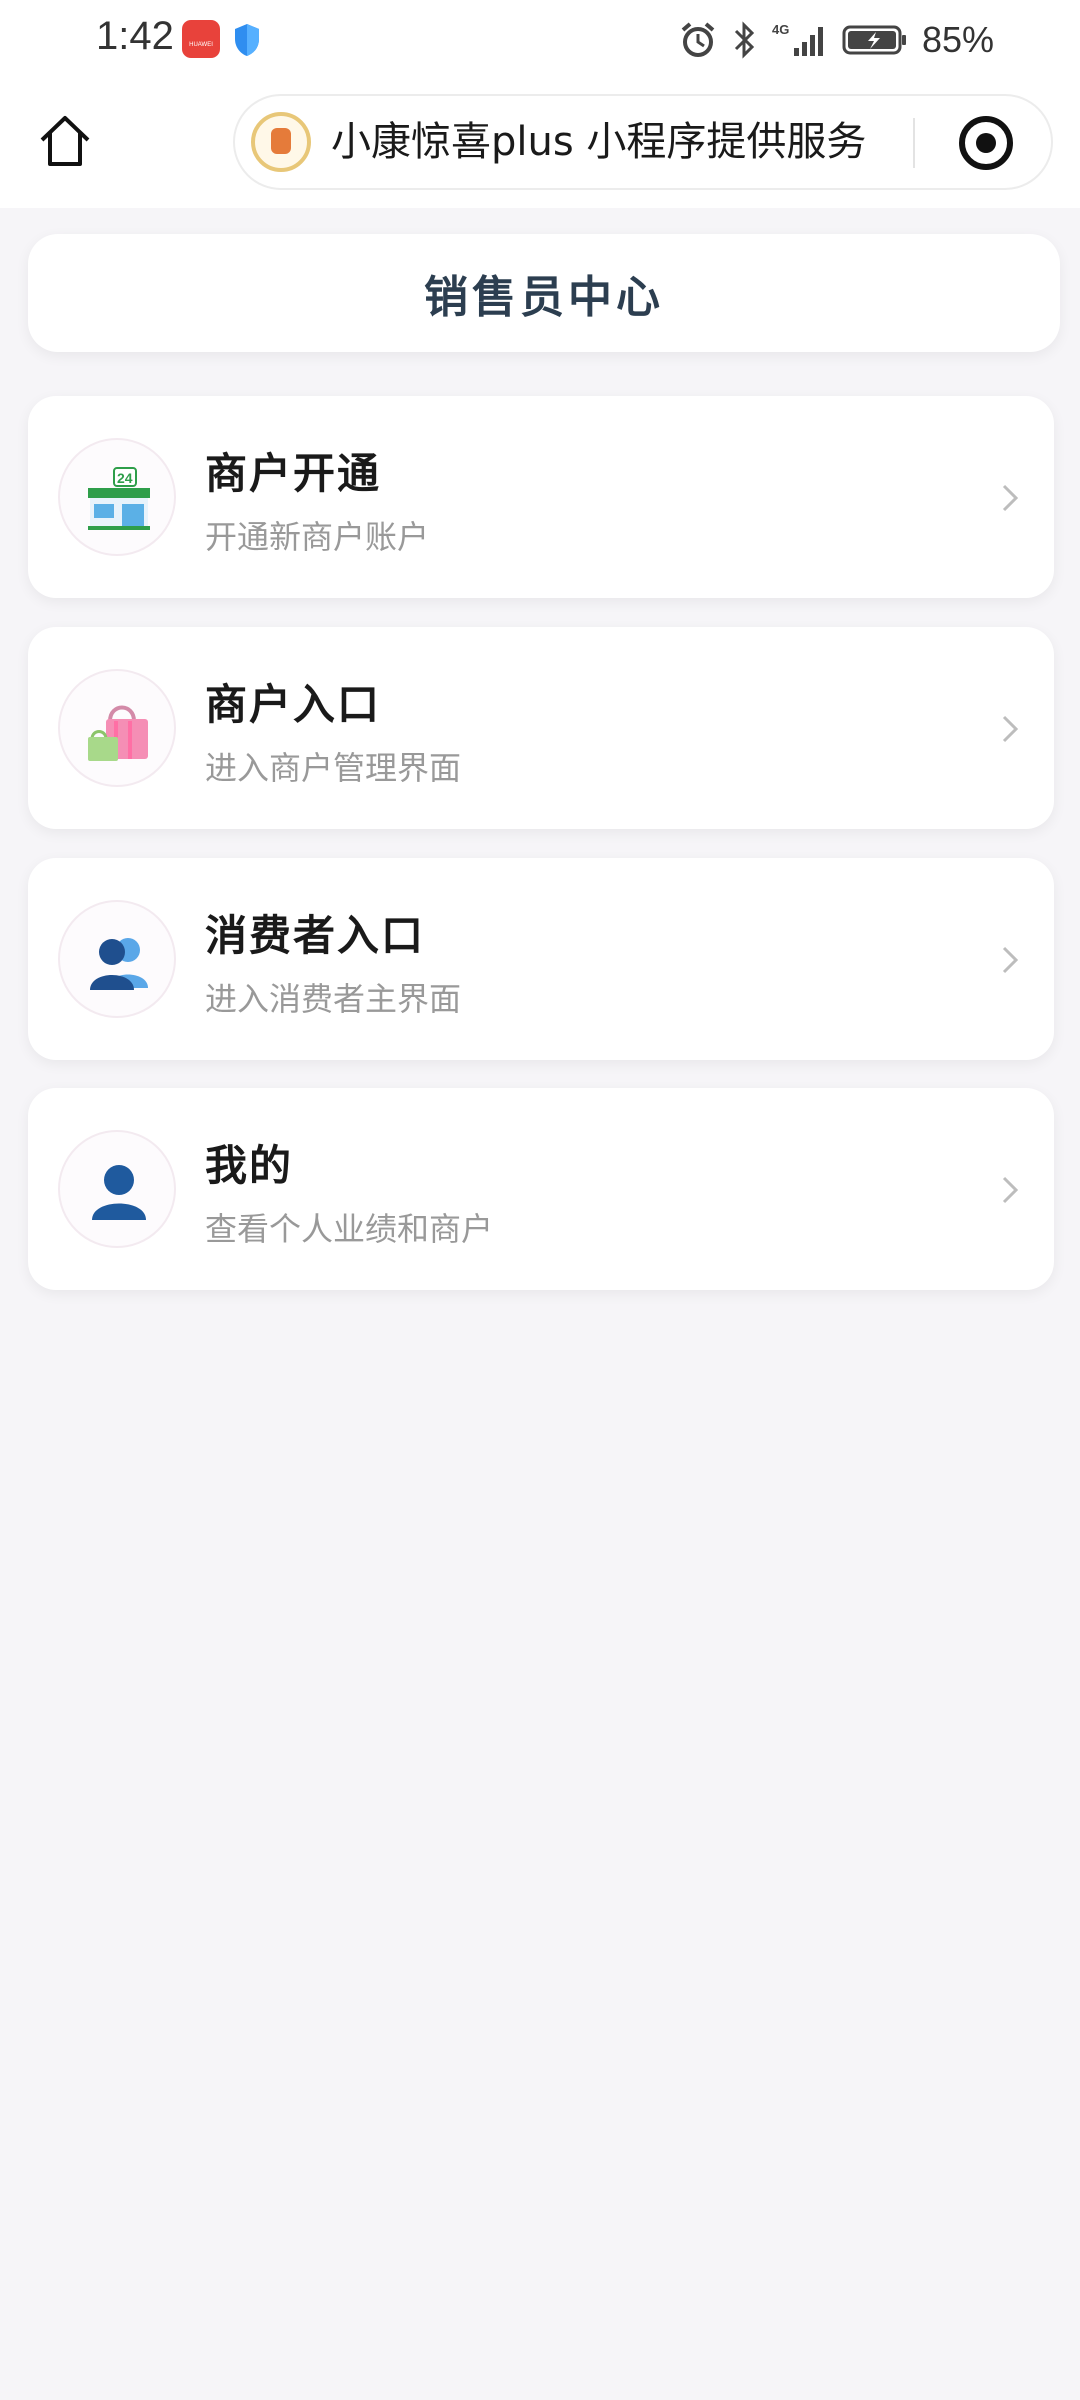 This screenshot has width=1080, height=2400. I want to click on capsule-divider, so click(914, 143).